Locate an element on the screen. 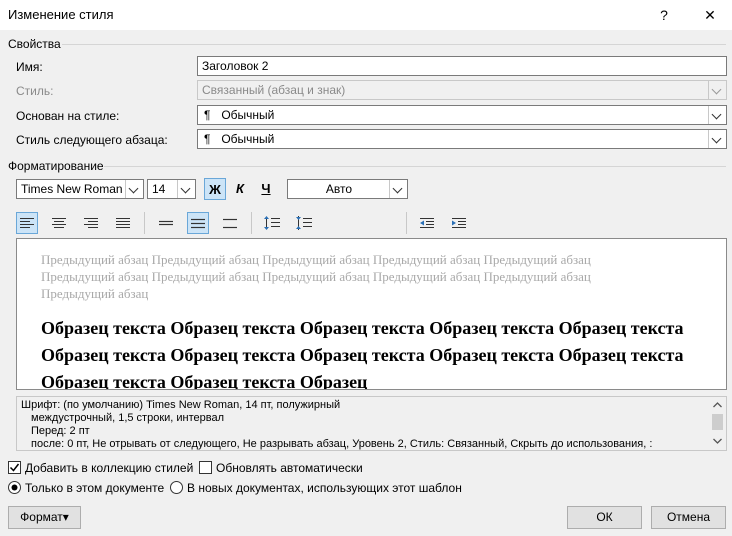 This screenshot has height=536, width=732. align-center-icon is located at coordinates (59, 223).